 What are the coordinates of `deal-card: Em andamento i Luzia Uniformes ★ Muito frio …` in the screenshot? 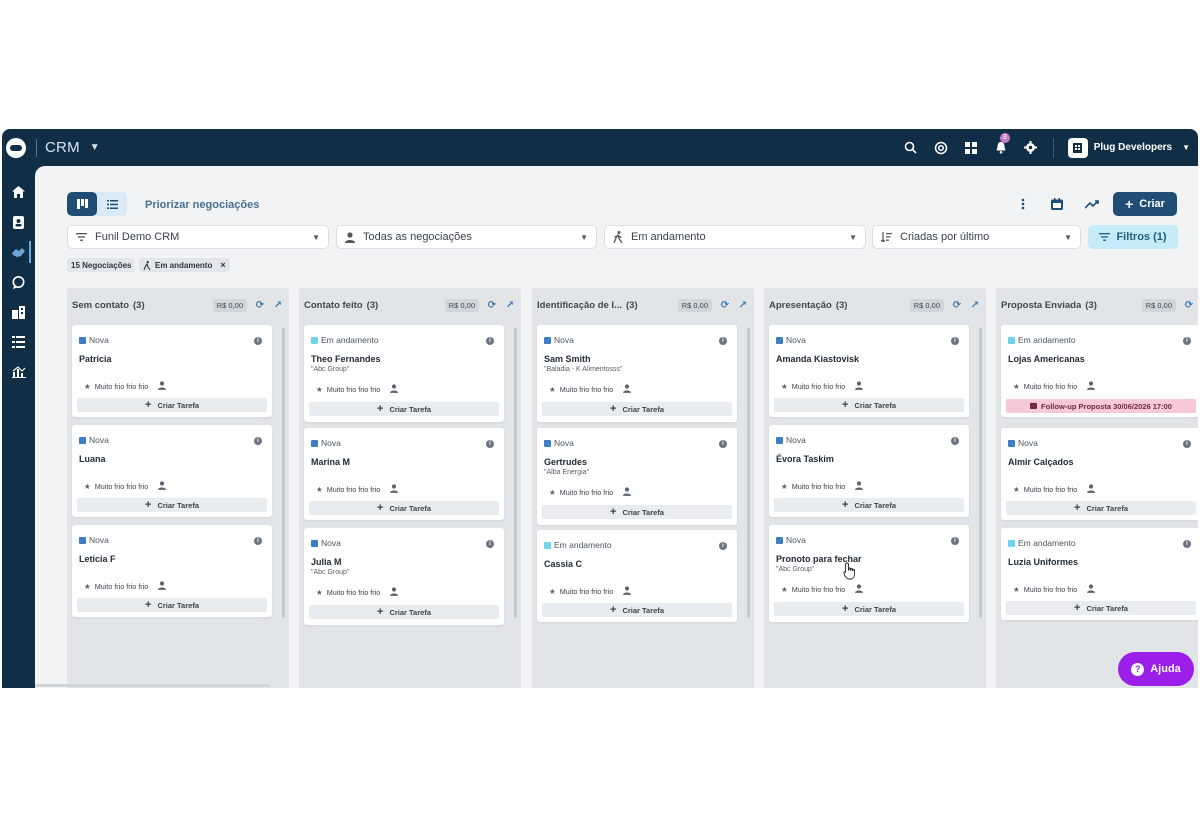 It's located at (1099, 574).